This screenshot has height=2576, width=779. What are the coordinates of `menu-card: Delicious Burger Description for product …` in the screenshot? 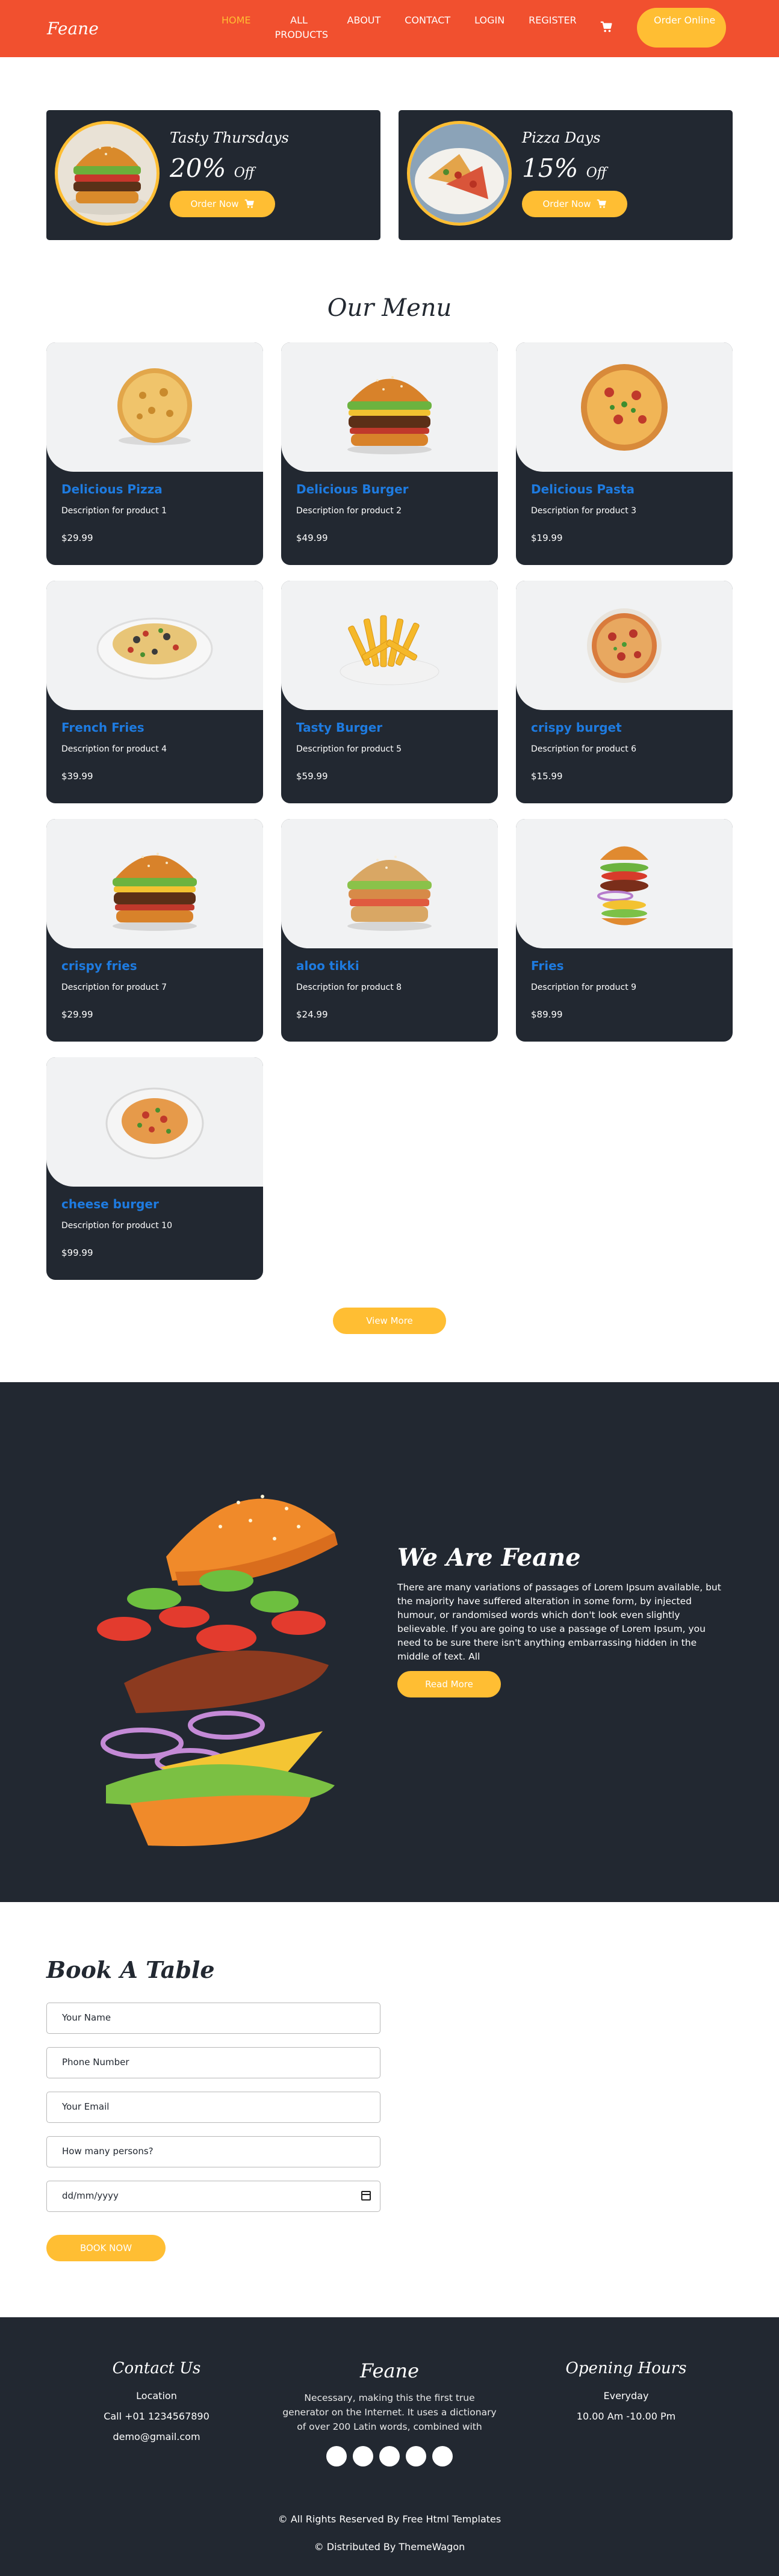 It's located at (389, 453).